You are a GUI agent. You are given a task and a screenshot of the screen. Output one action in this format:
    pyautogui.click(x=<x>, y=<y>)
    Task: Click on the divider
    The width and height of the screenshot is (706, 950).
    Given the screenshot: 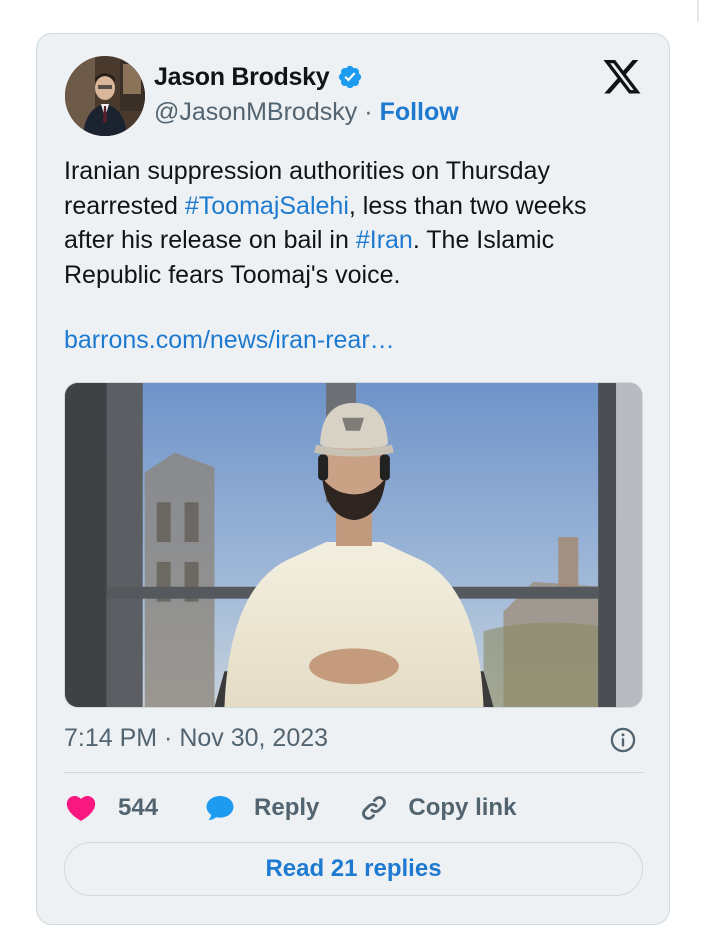 What is the action you would take?
    pyautogui.click(x=353, y=772)
    